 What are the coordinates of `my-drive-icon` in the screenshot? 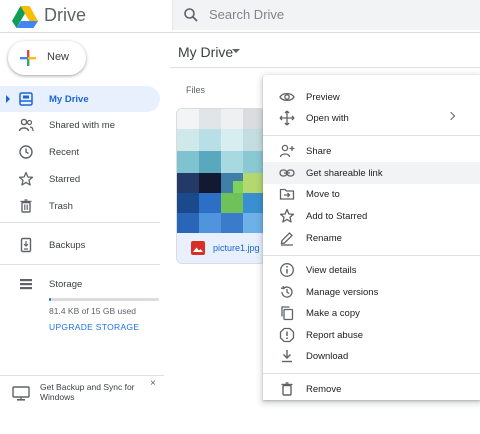 It's located at (26, 99).